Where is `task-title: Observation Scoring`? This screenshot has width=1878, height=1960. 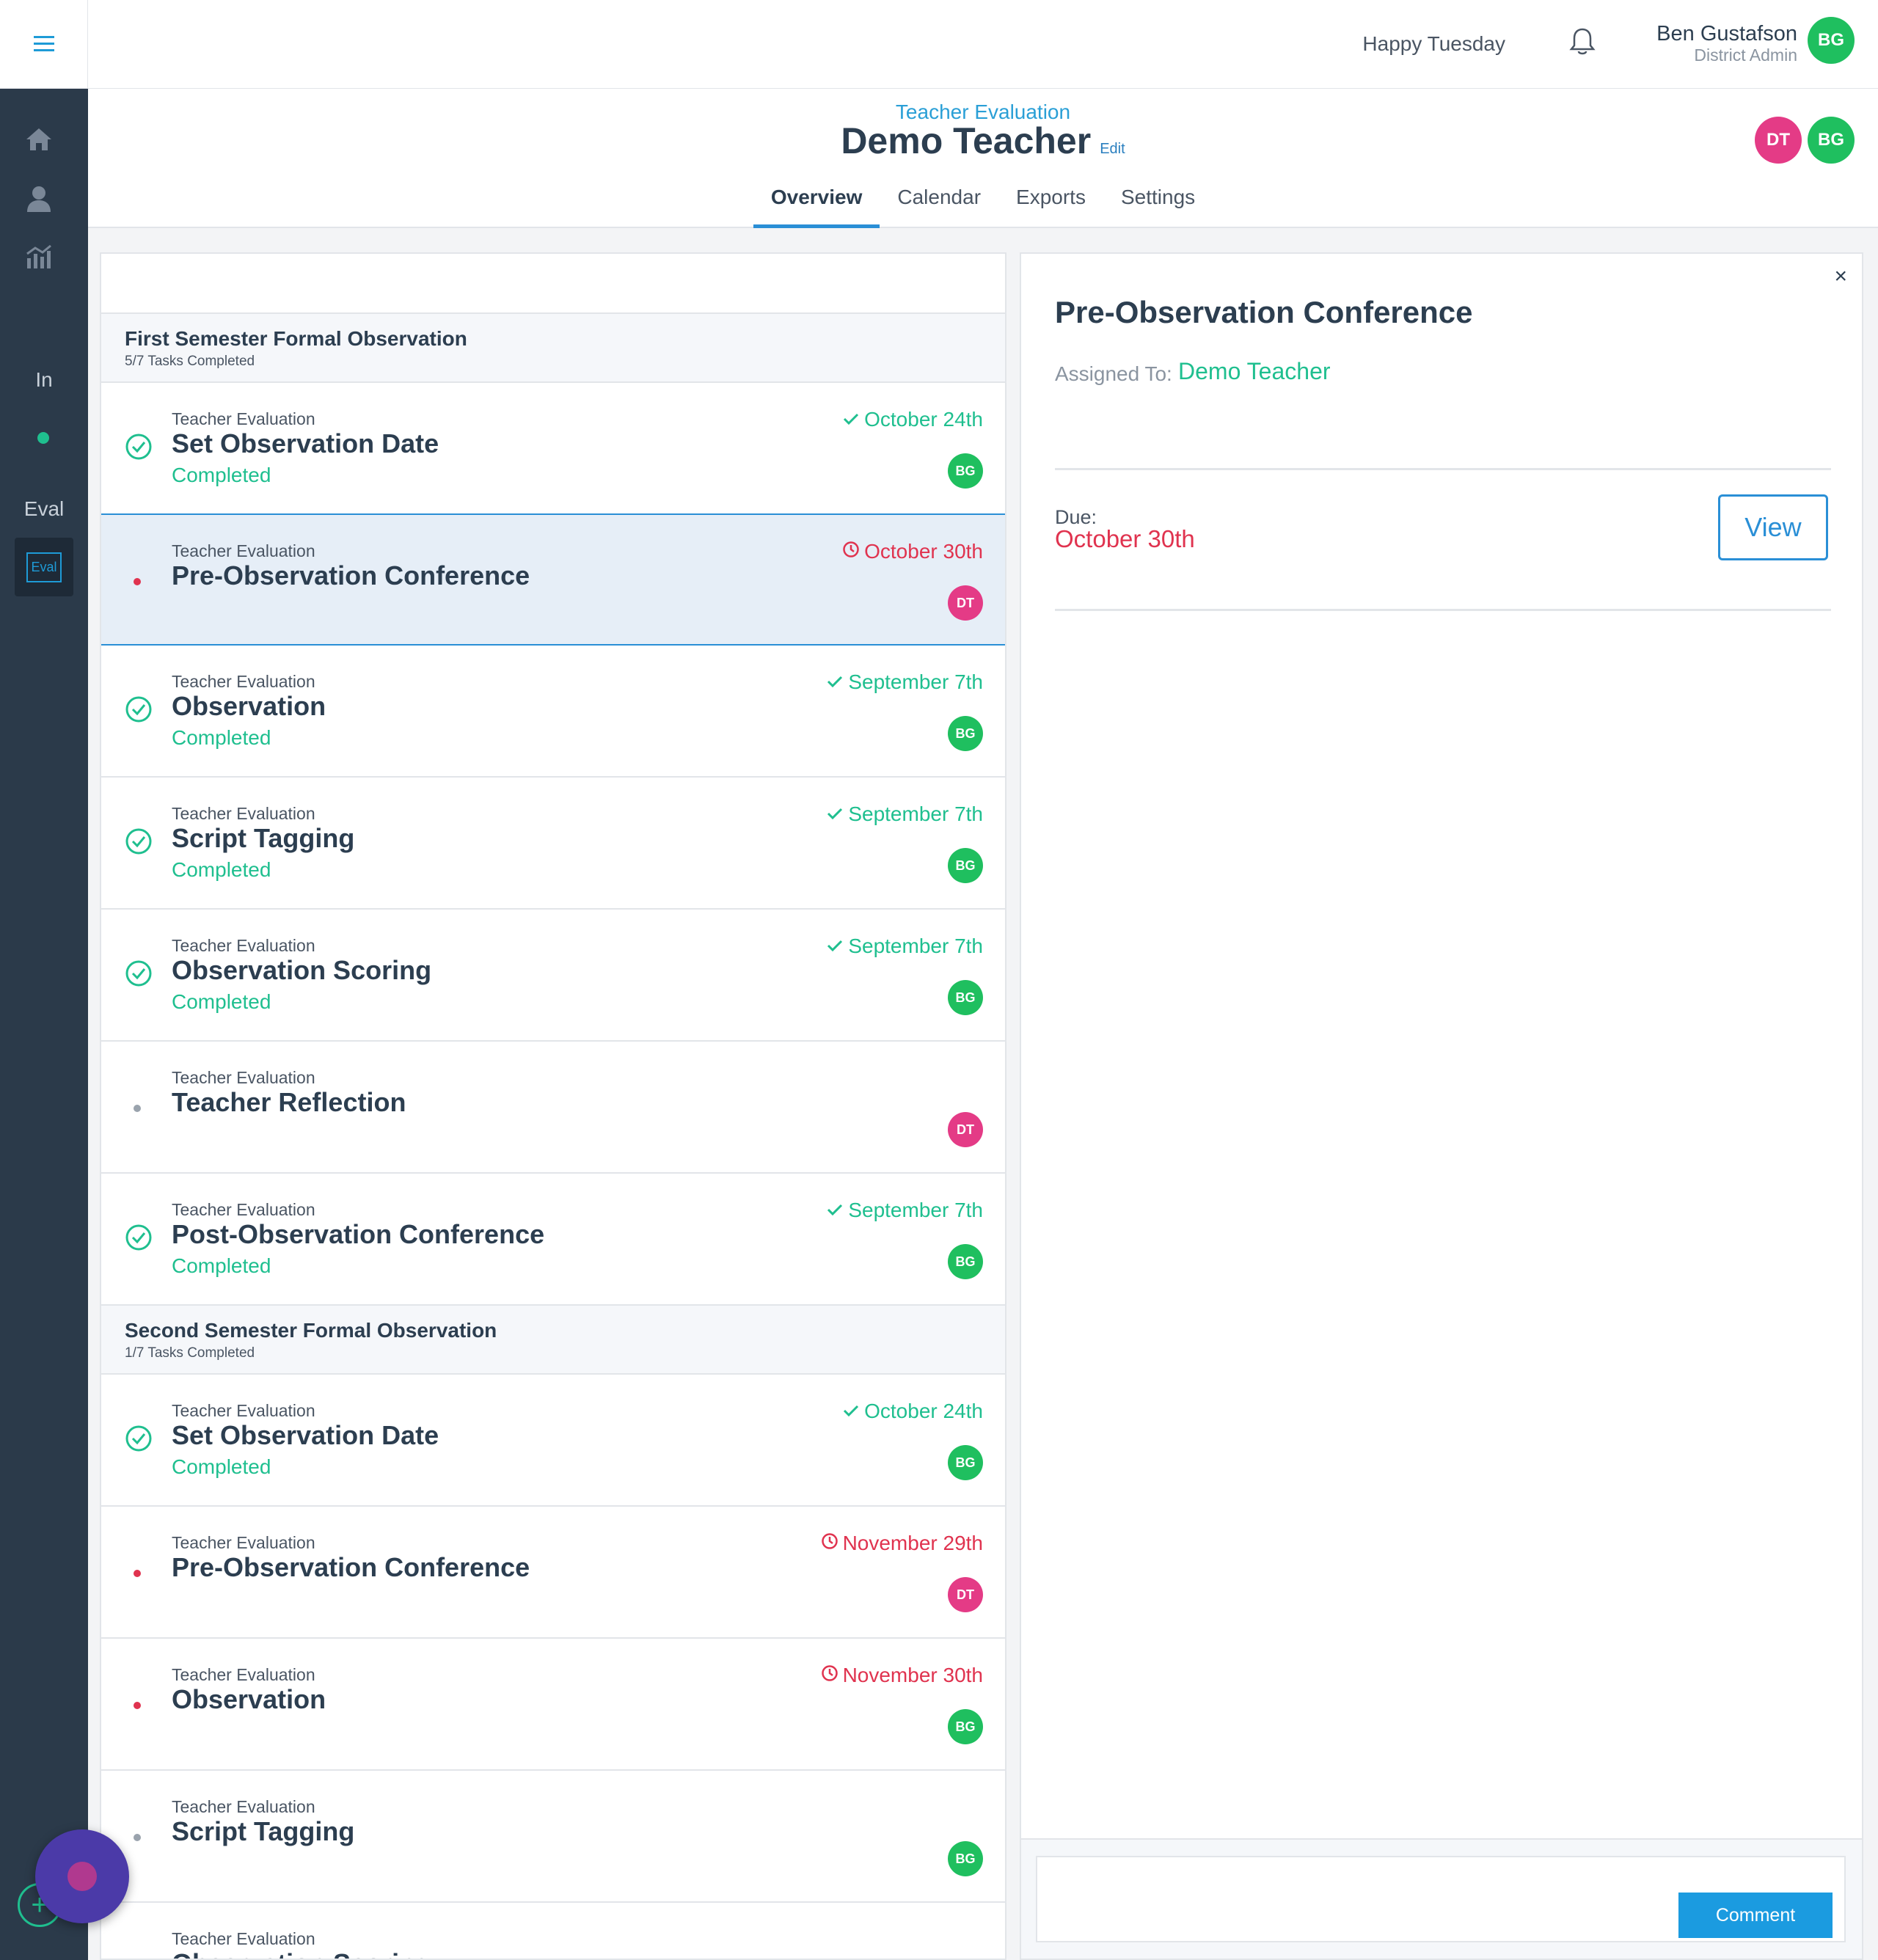
task-title: Observation Scoring is located at coordinates (301, 1953).